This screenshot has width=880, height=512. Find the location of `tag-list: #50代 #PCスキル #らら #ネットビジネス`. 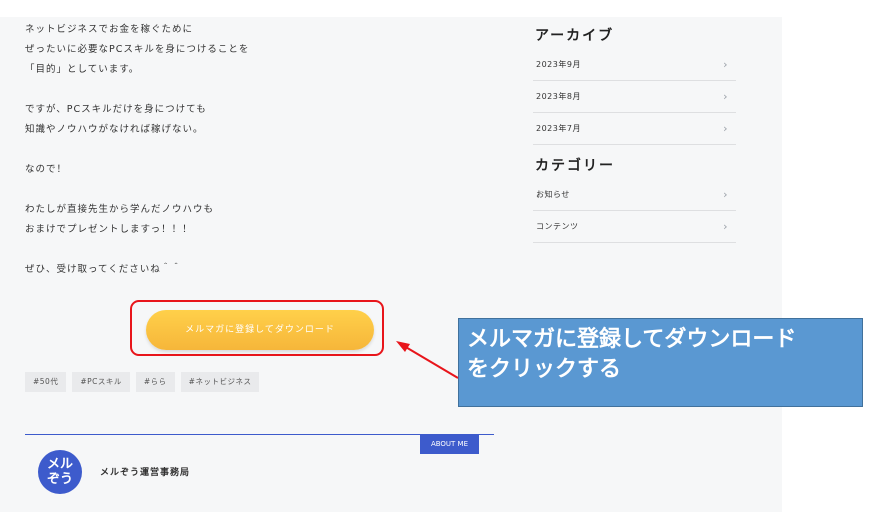

tag-list: #50代 #PCスキル #らら #ネットビジネス is located at coordinates (142, 382).